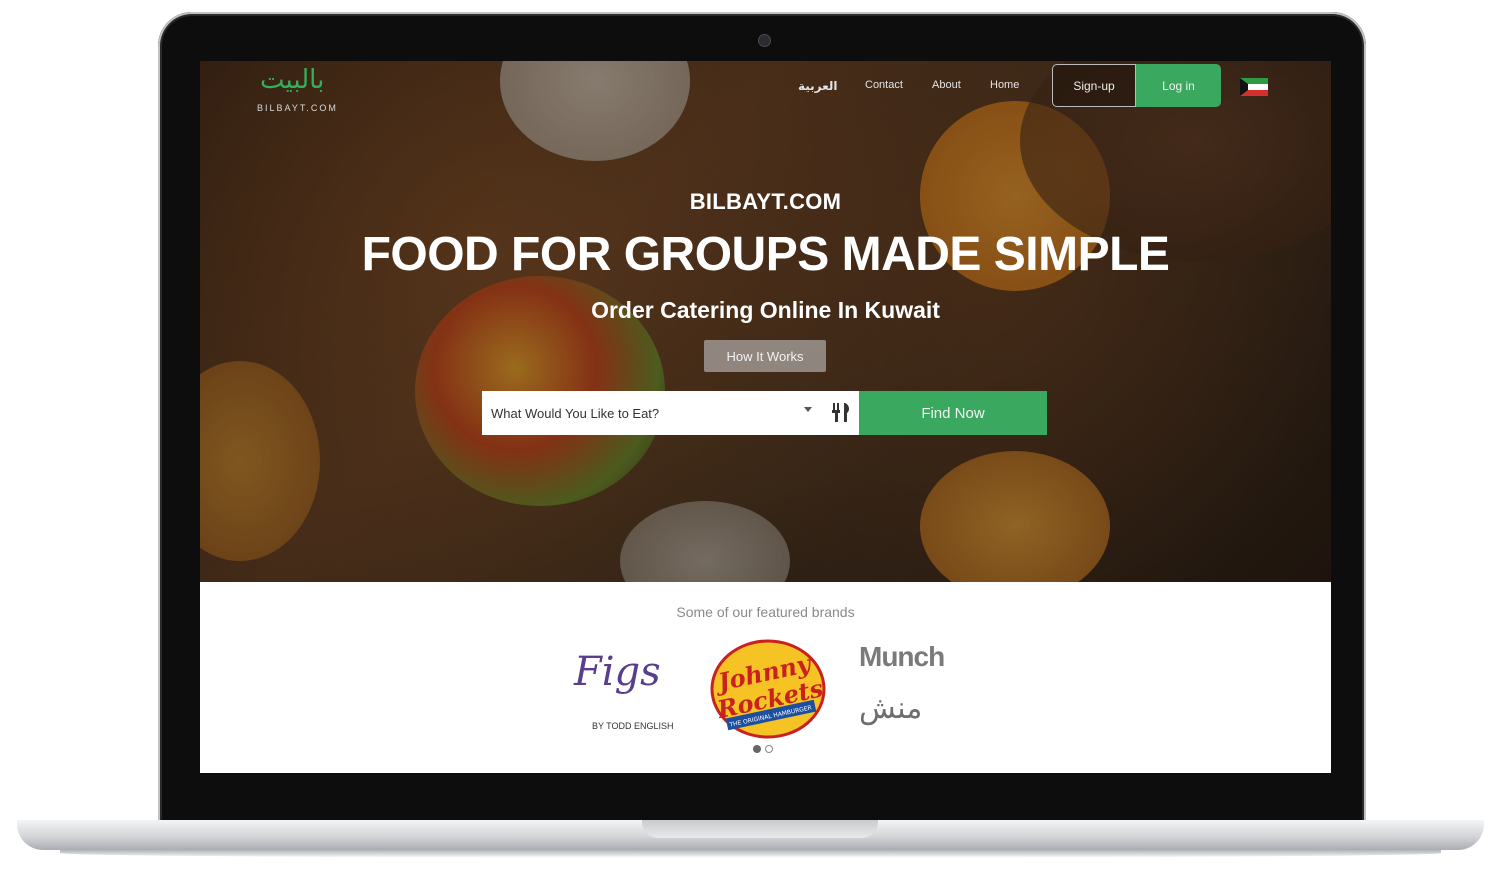 This screenshot has height=873, width=1501. I want to click on hero-headline: FOOD FOR GROUPS MADE SIMPLE, so click(765, 254).